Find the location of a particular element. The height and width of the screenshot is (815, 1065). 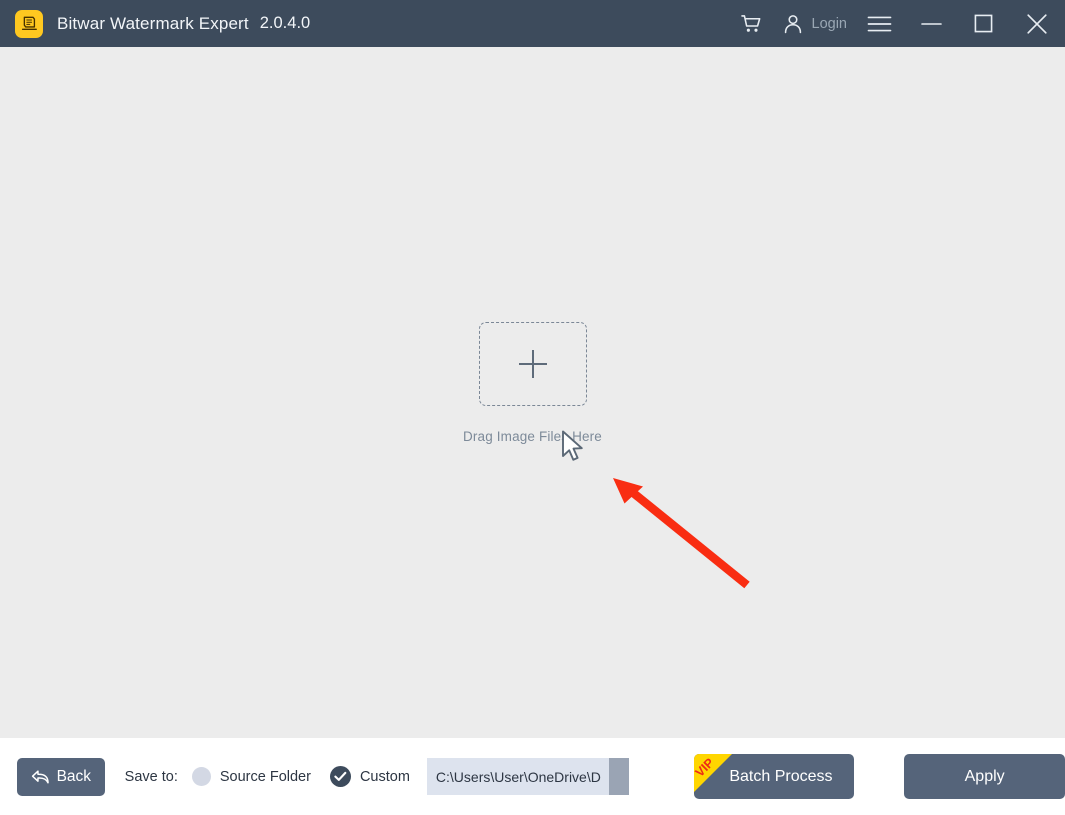

radio-source-folder: Source Folder is located at coordinates (251, 776).